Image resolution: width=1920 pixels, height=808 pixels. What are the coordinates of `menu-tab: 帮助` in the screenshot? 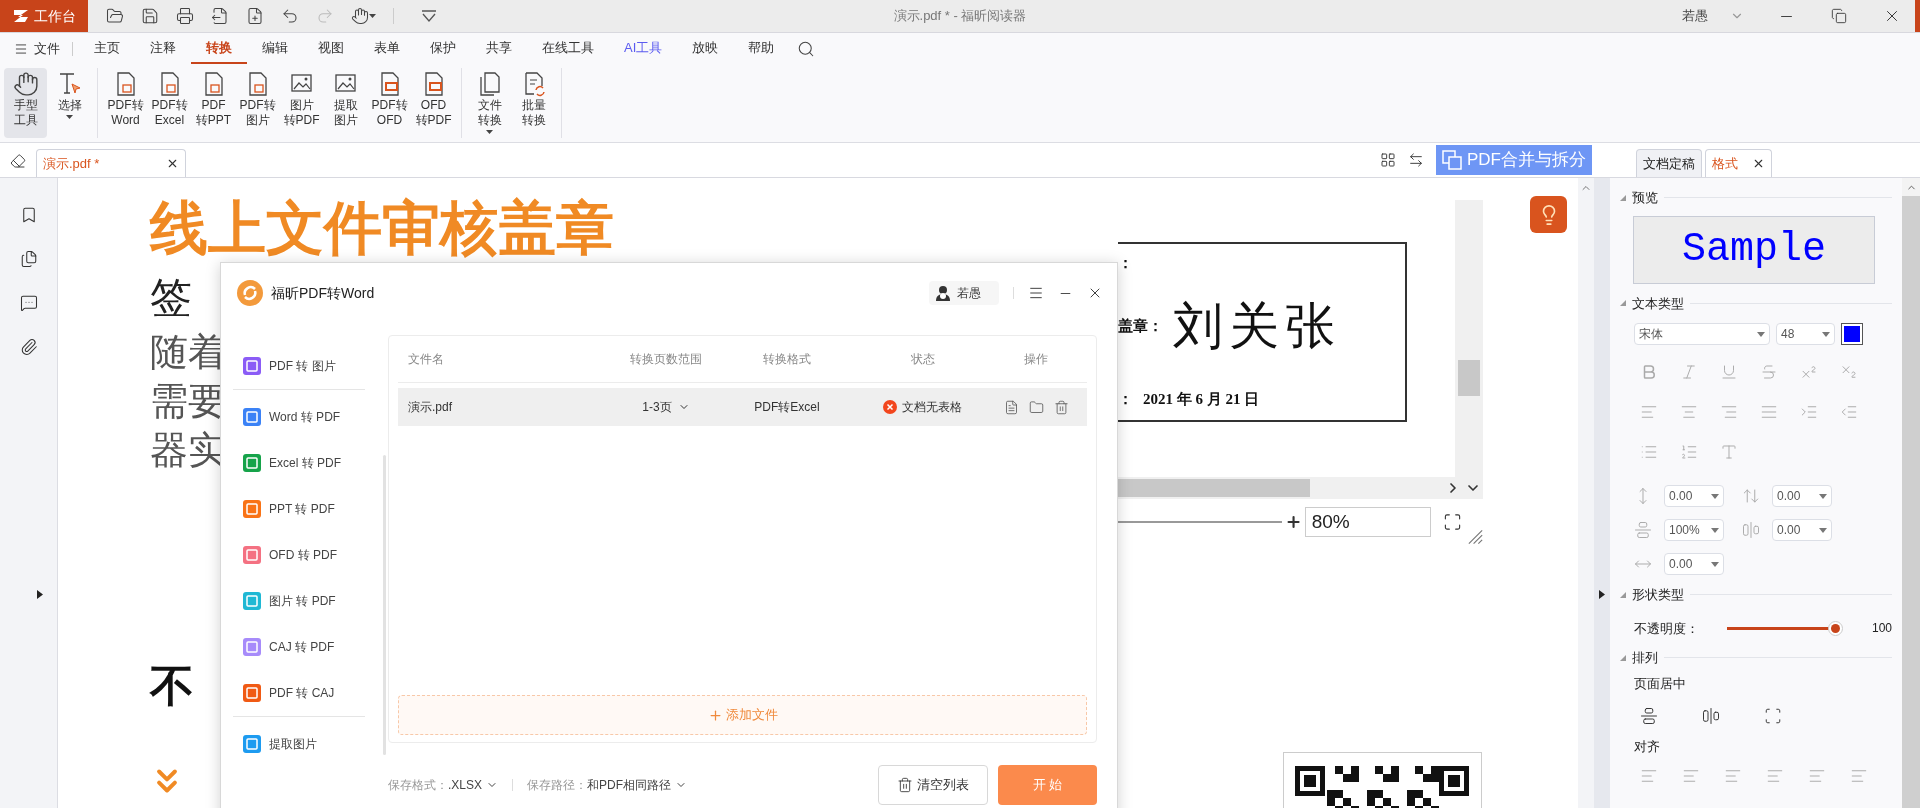 It's located at (761, 48).